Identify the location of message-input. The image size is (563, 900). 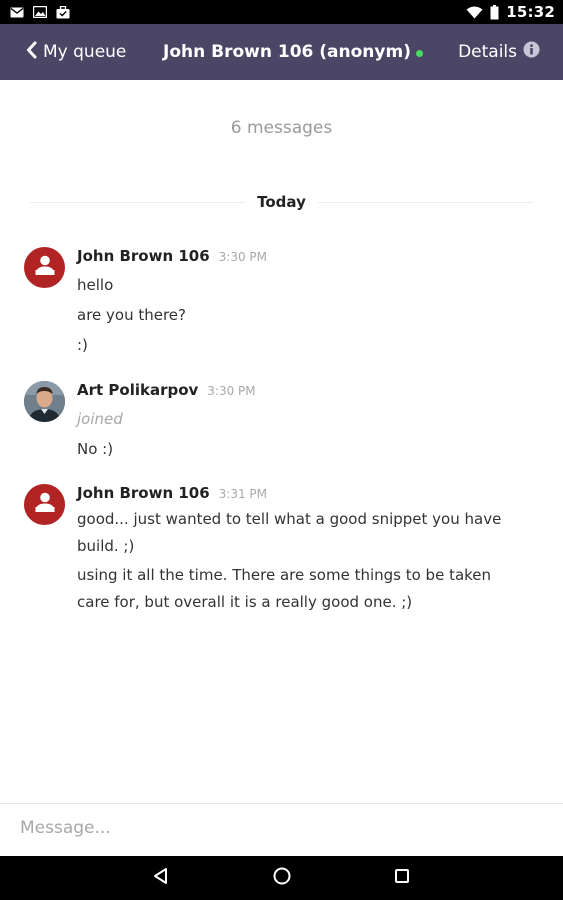
(280, 828).